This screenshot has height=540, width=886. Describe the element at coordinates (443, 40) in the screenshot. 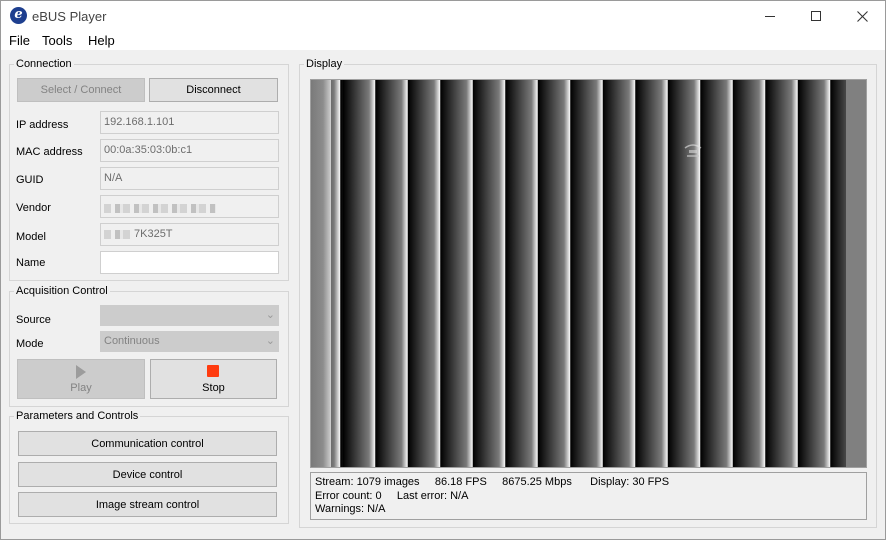

I see `menu-bar: File Tools Help` at that location.